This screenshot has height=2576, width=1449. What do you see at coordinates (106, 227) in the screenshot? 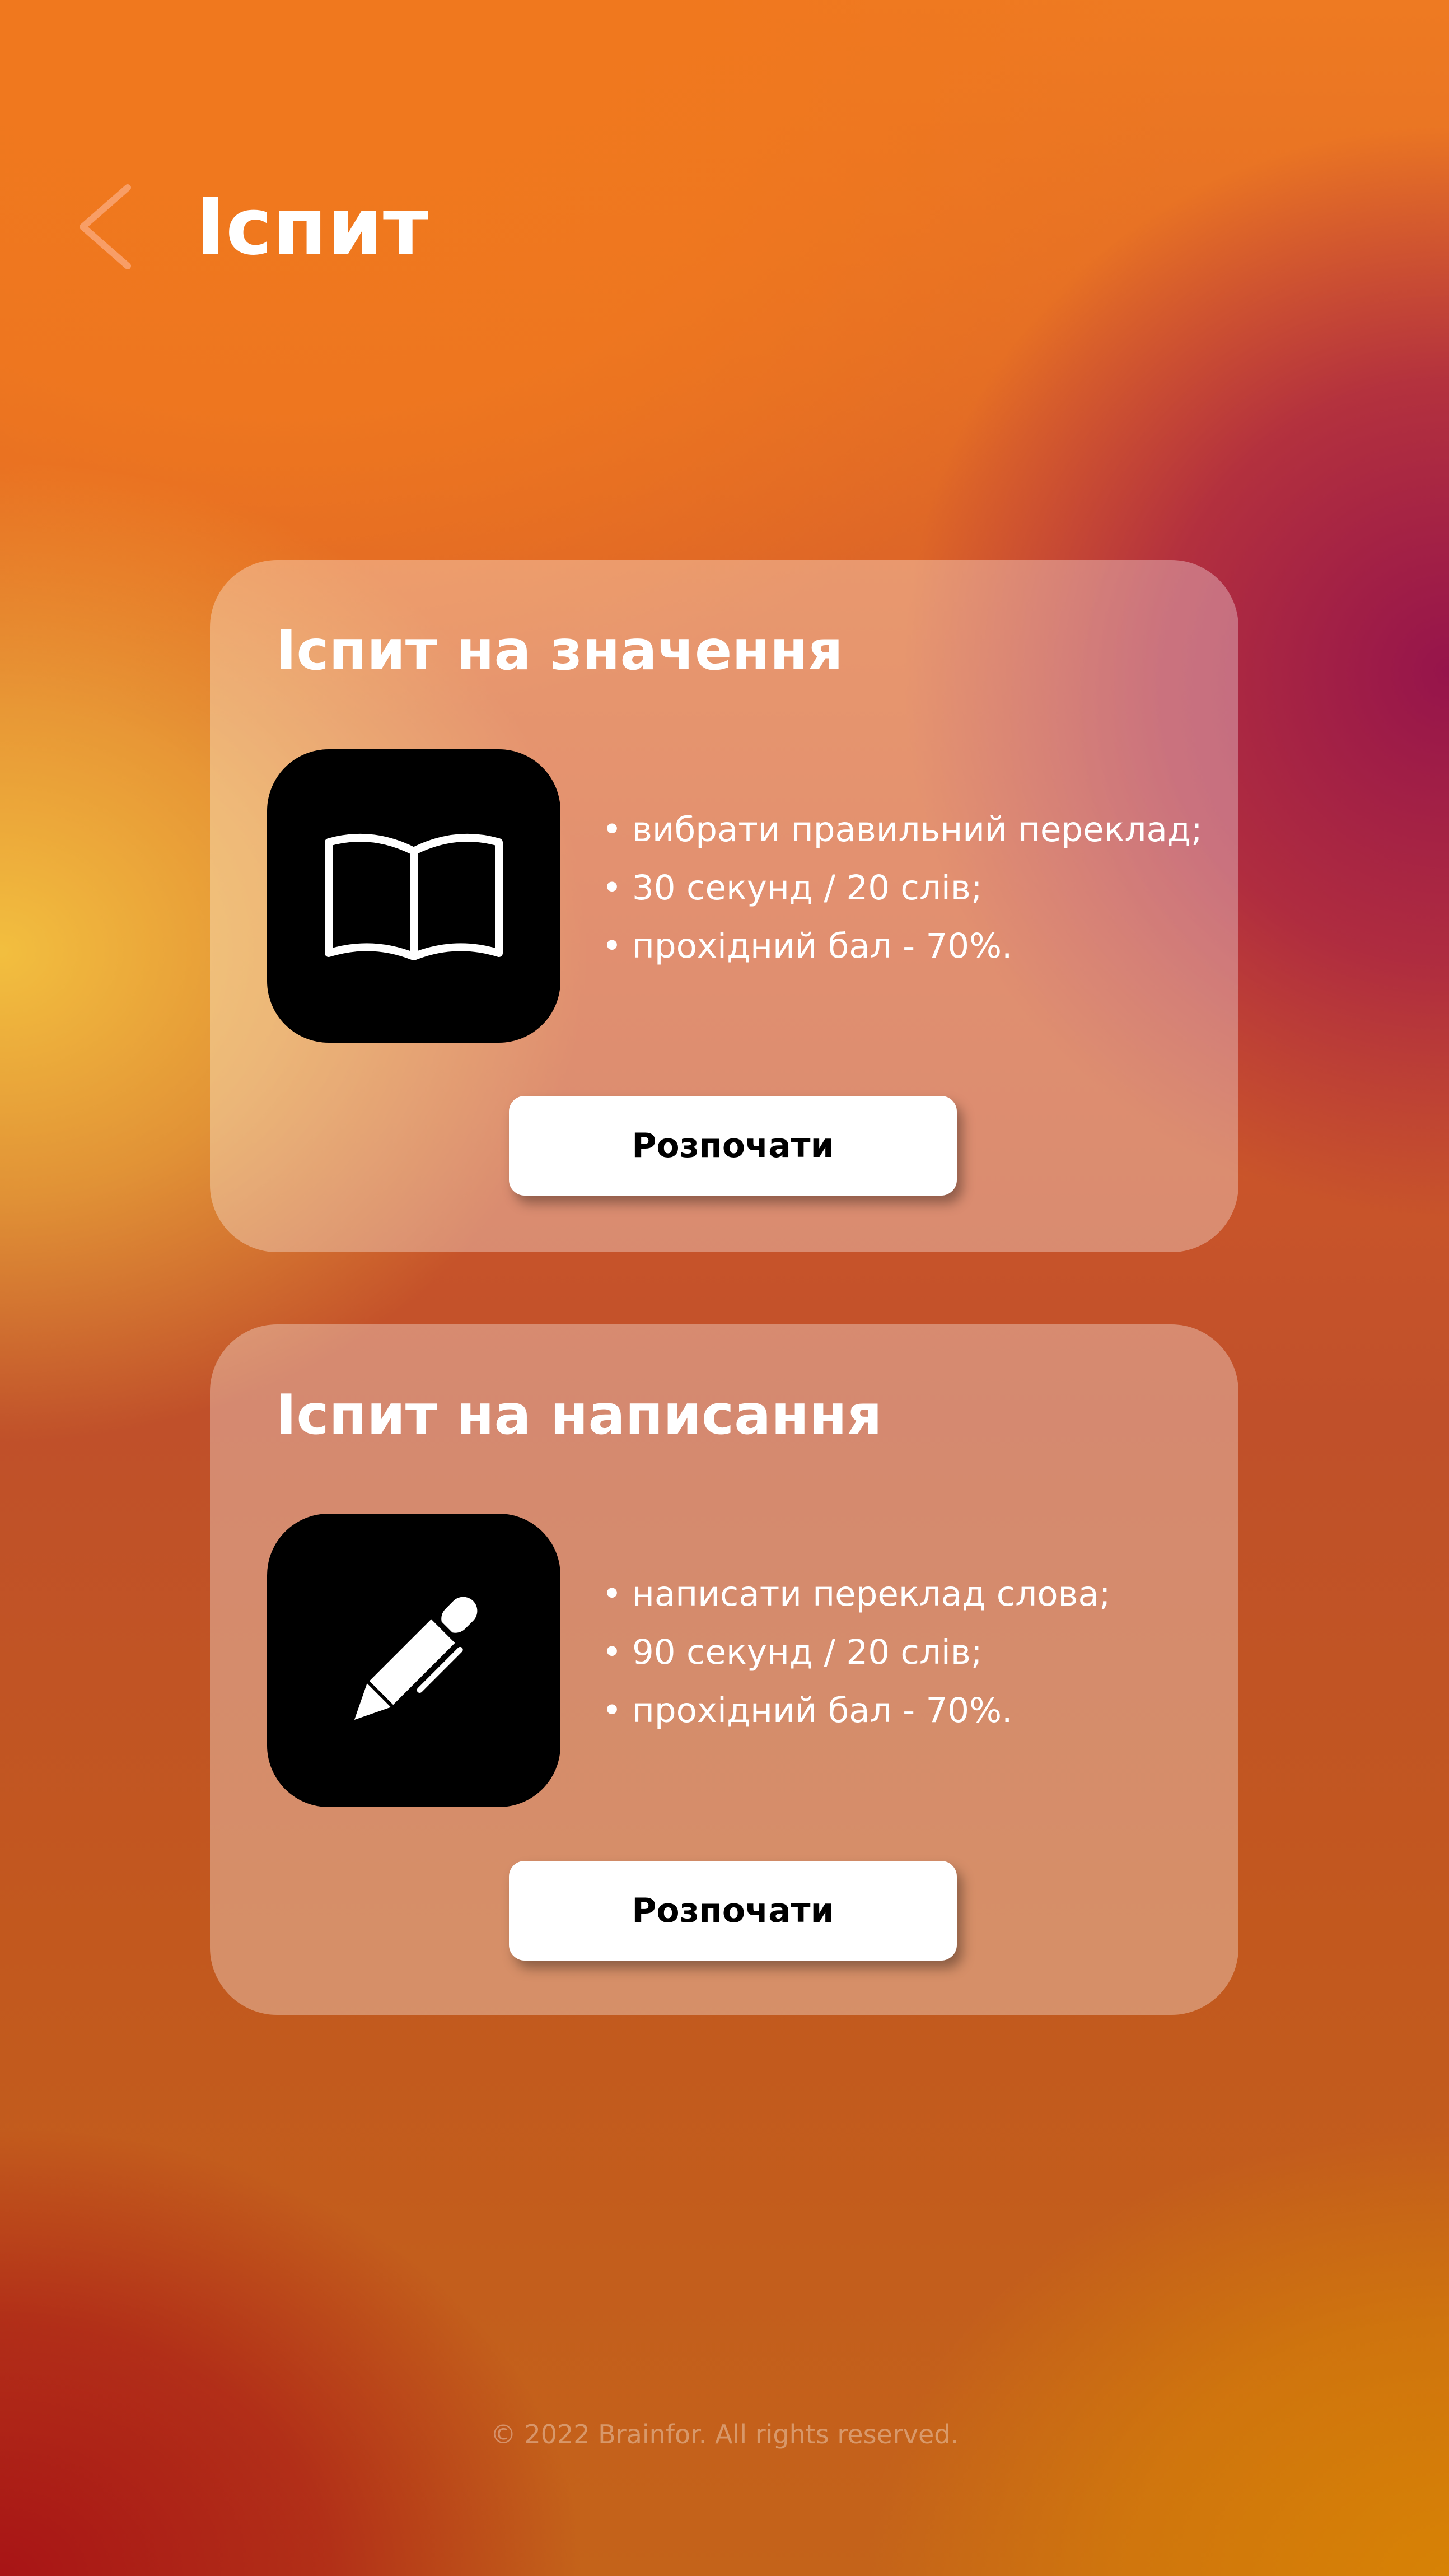
I see `chevron-left-icon` at bounding box center [106, 227].